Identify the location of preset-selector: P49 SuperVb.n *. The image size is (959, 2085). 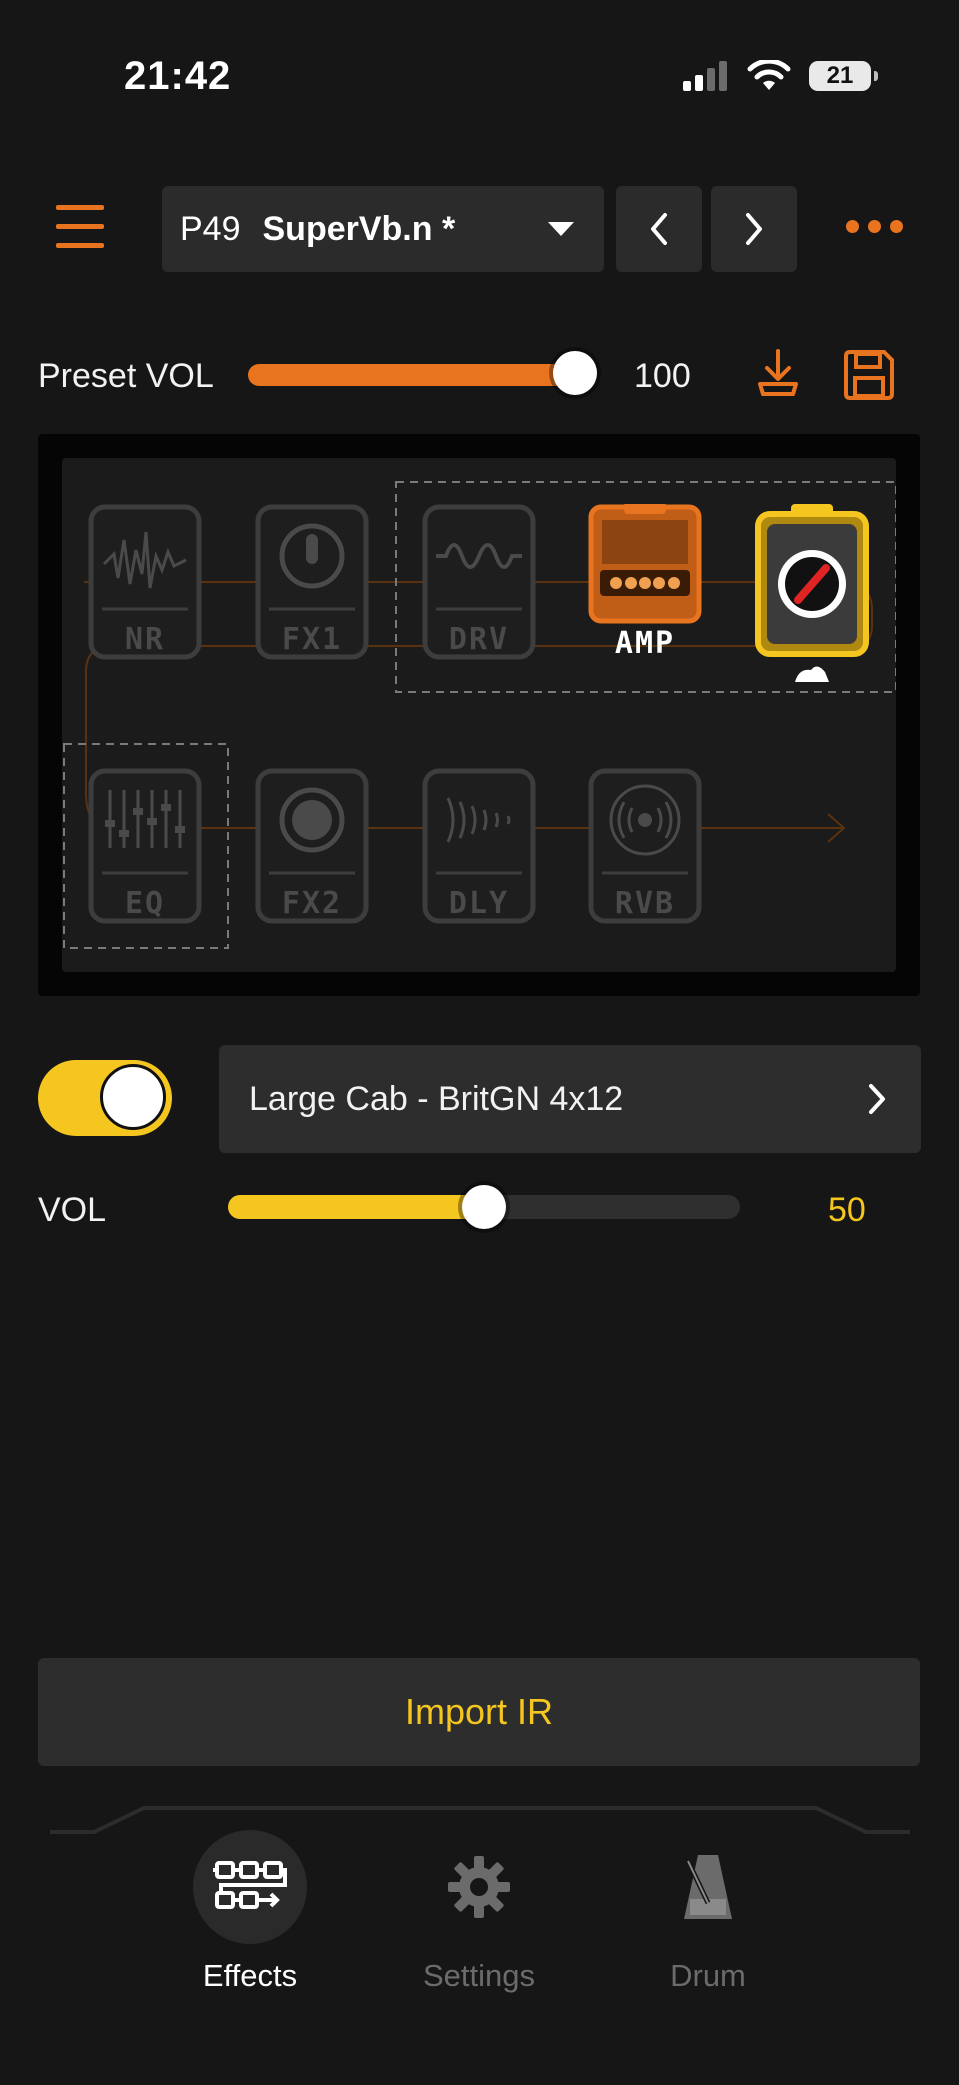
(383, 229).